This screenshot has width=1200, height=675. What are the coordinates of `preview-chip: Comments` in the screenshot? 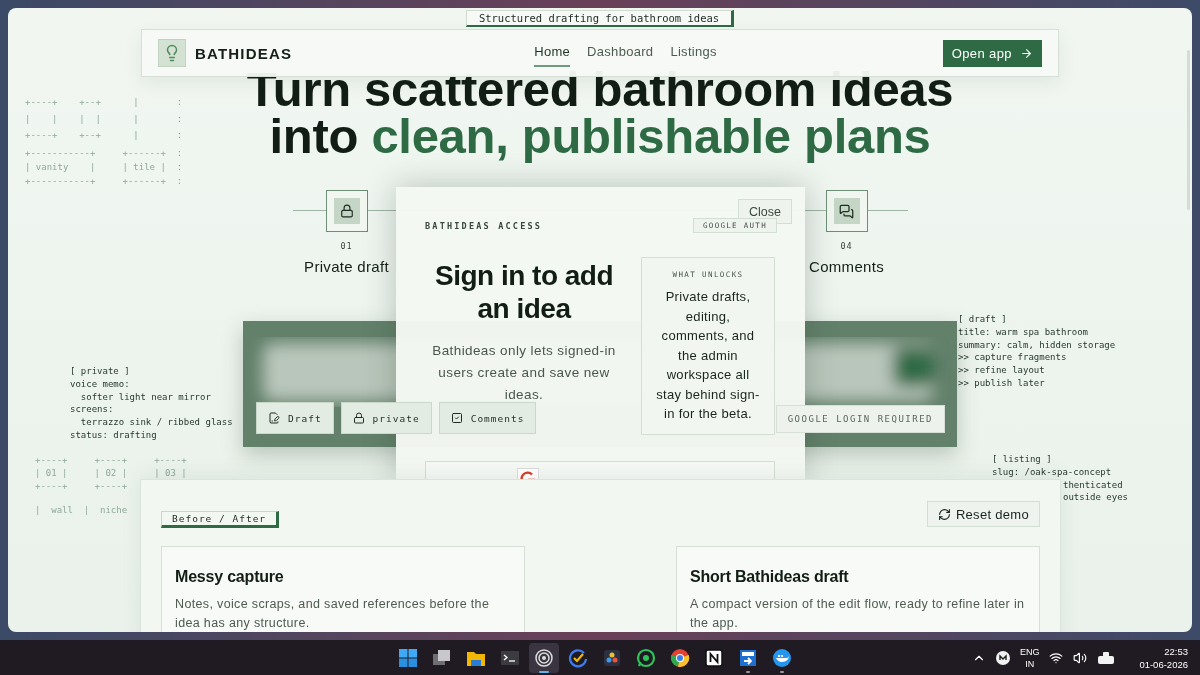 It's located at (487, 418).